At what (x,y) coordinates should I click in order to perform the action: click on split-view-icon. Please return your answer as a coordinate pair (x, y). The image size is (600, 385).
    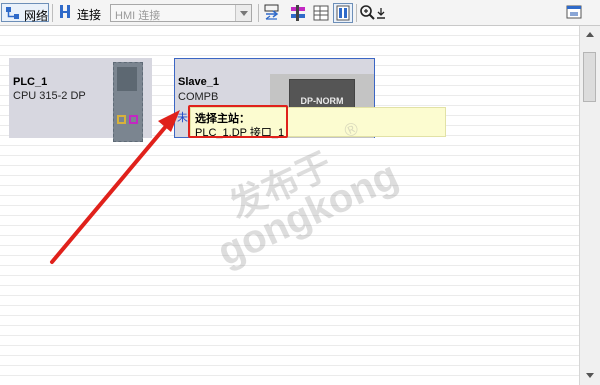
    Looking at the image, I should click on (343, 13).